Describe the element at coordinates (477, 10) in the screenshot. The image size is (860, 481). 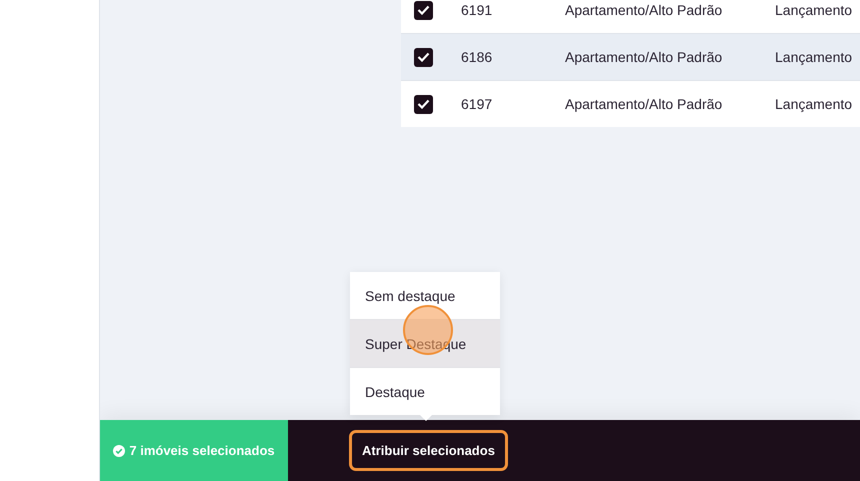
I see `table-cell-text: 6191` at that location.